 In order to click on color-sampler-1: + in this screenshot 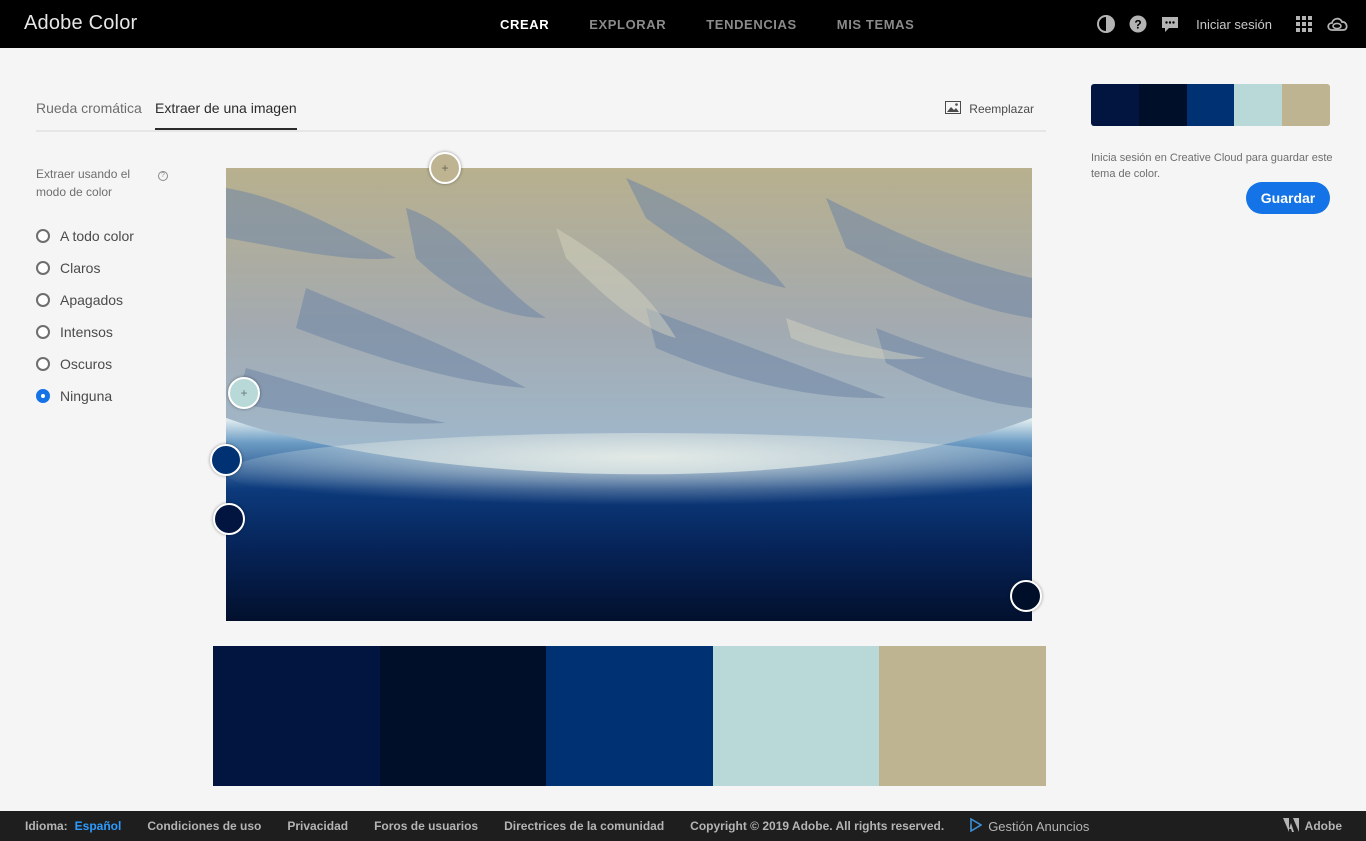, I will do `click(445, 168)`.